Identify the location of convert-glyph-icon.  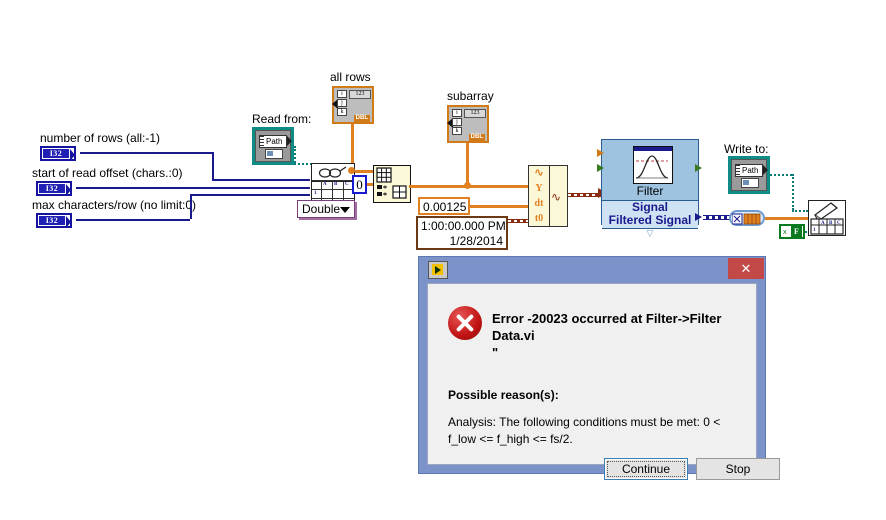
(746, 219).